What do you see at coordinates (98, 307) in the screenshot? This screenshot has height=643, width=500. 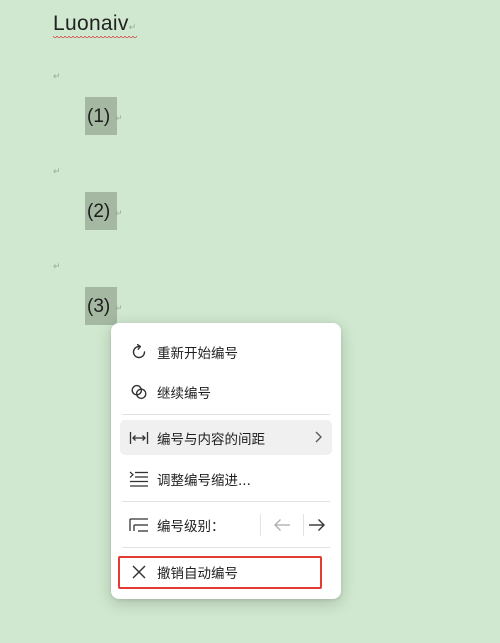 I see `list-number: (3)` at bounding box center [98, 307].